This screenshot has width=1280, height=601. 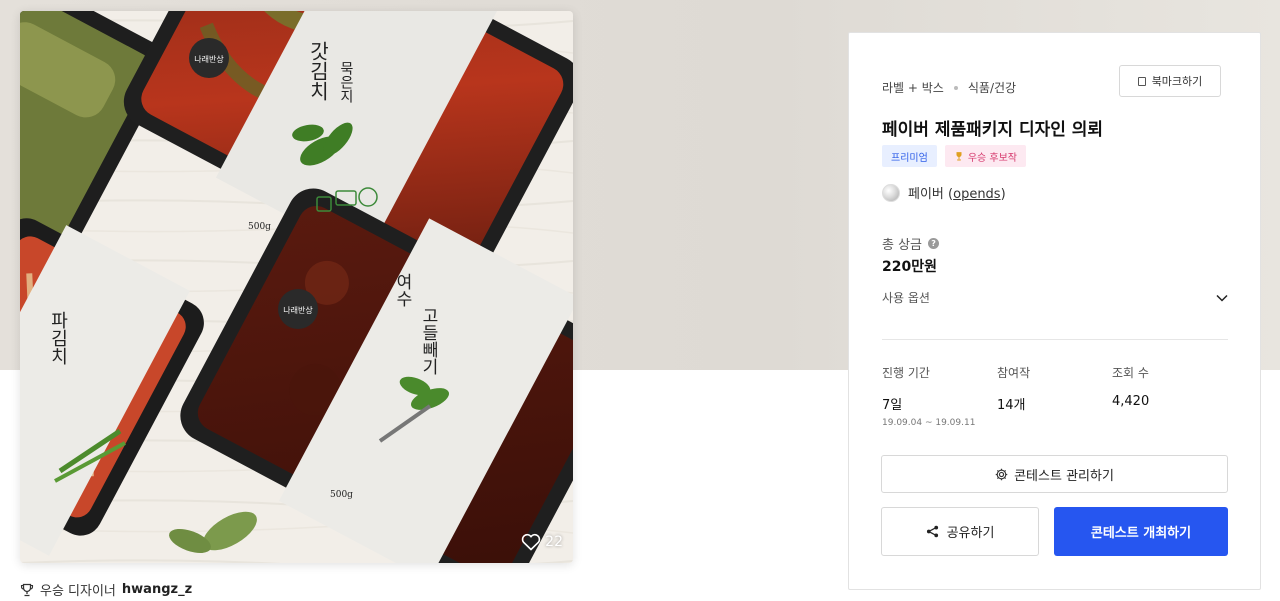 What do you see at coordinates (346, 82) in the screenshot?
I see `package-sub-top: 묵은지` at bounding box center [346, 82].